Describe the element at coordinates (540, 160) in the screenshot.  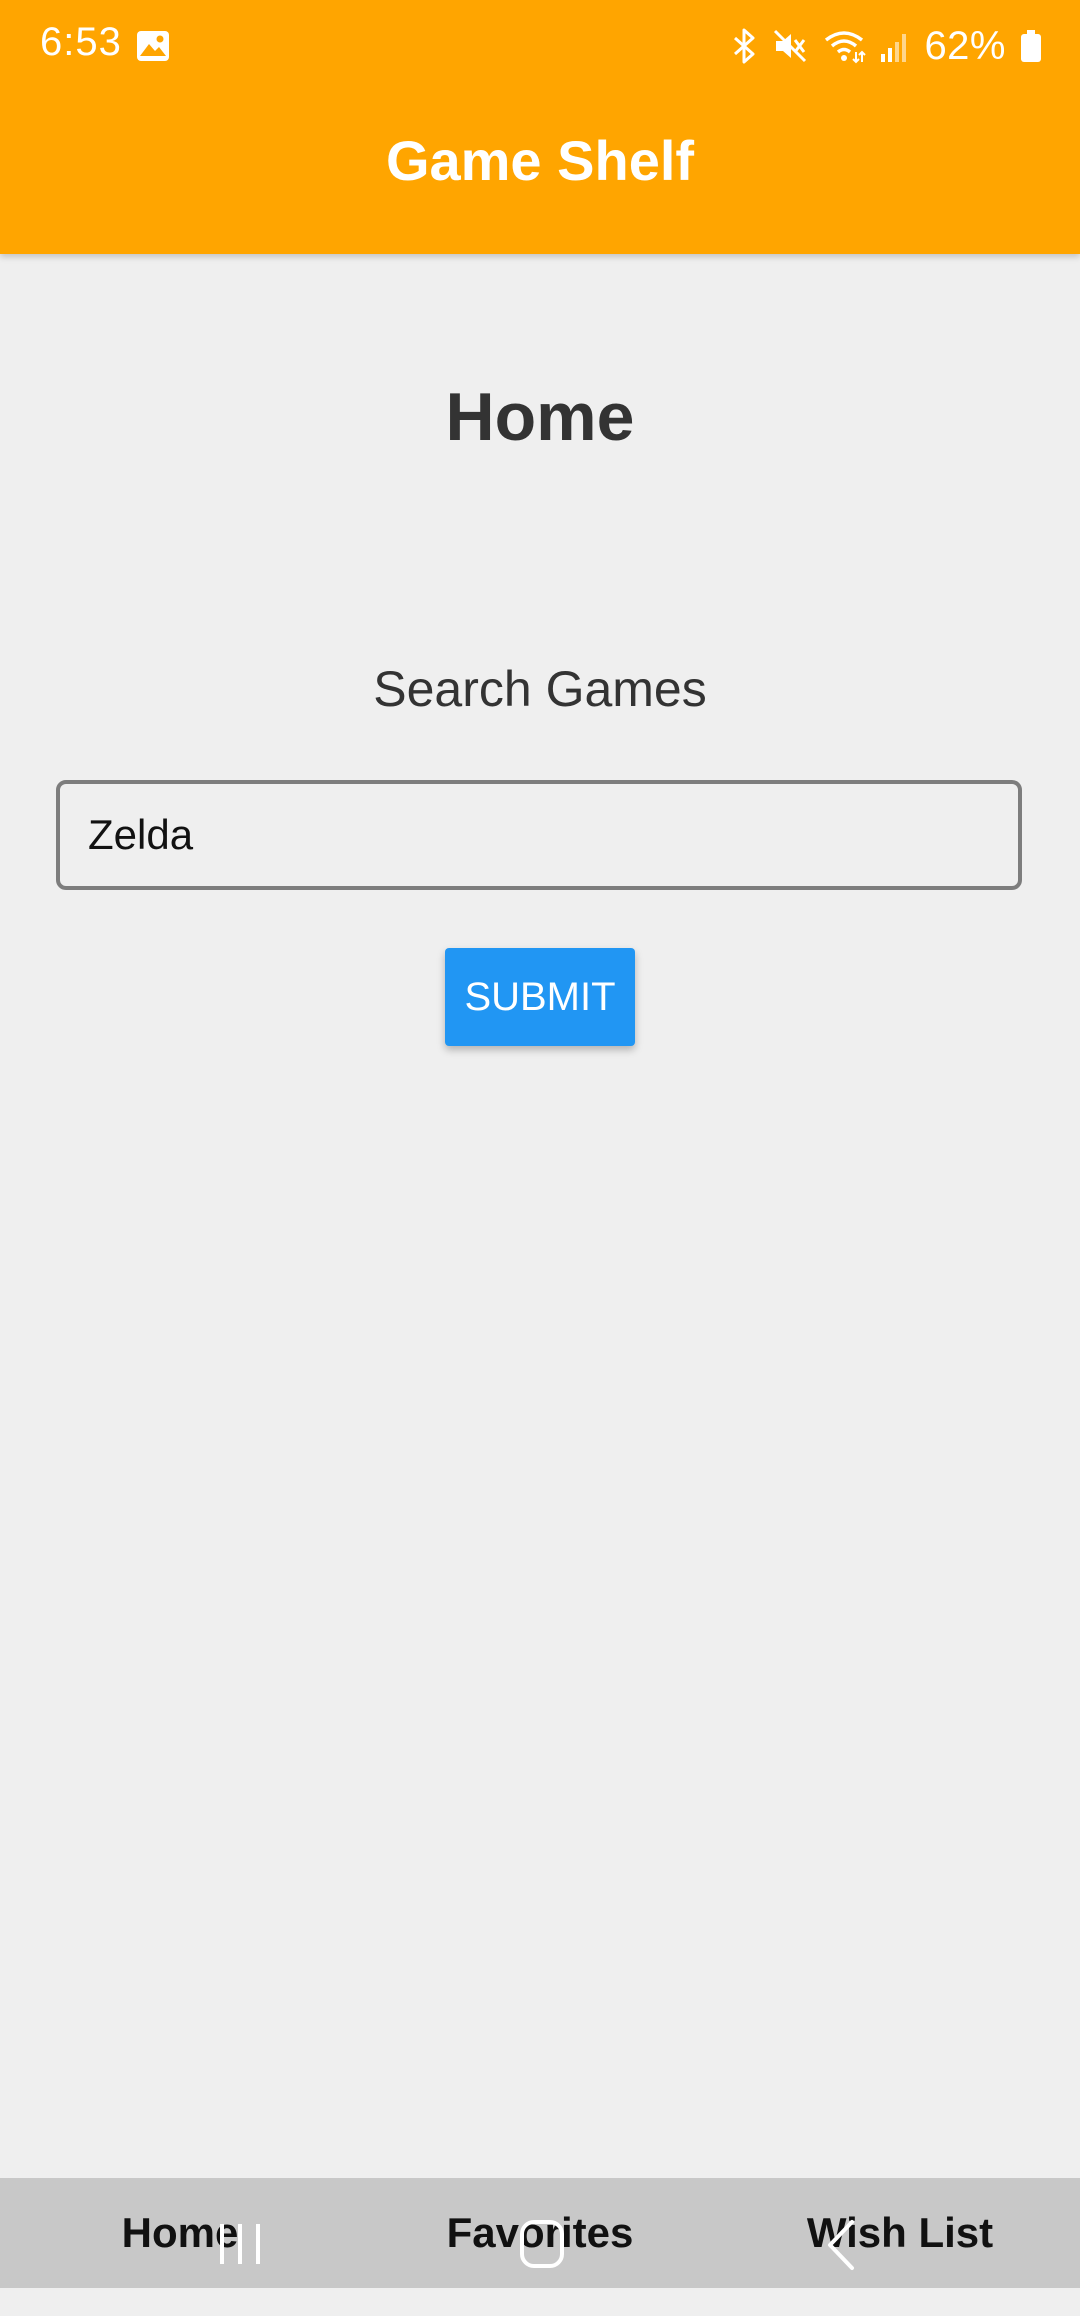
I see `app-title: Game Shelf` at that location.